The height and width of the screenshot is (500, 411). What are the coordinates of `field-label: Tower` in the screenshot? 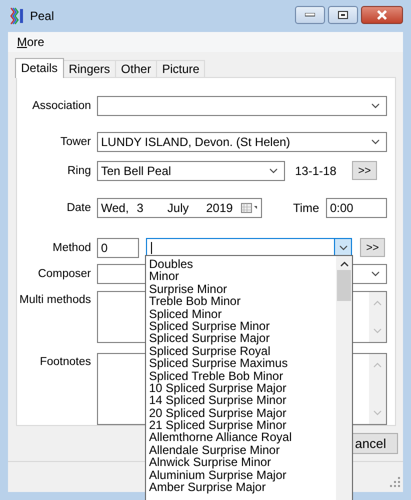 It's located at (75, 142).